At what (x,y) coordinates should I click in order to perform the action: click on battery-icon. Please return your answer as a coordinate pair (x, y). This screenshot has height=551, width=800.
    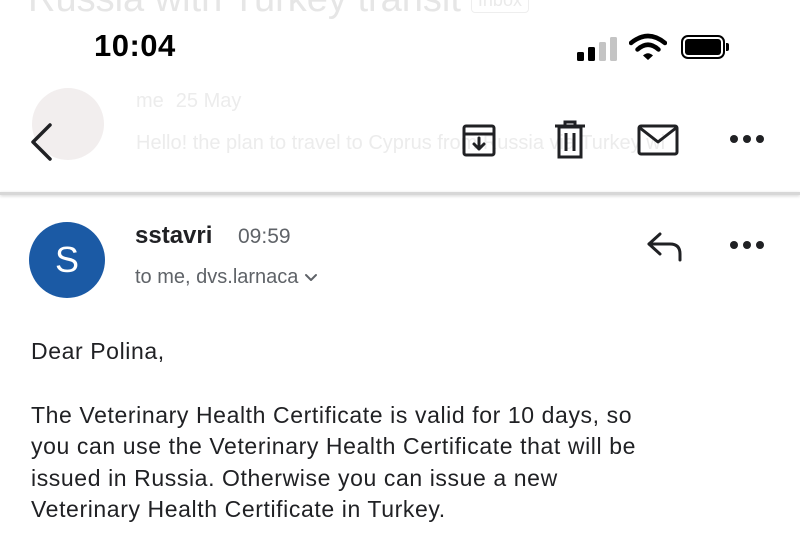
    Looking at the image, I should click on (705, 47).